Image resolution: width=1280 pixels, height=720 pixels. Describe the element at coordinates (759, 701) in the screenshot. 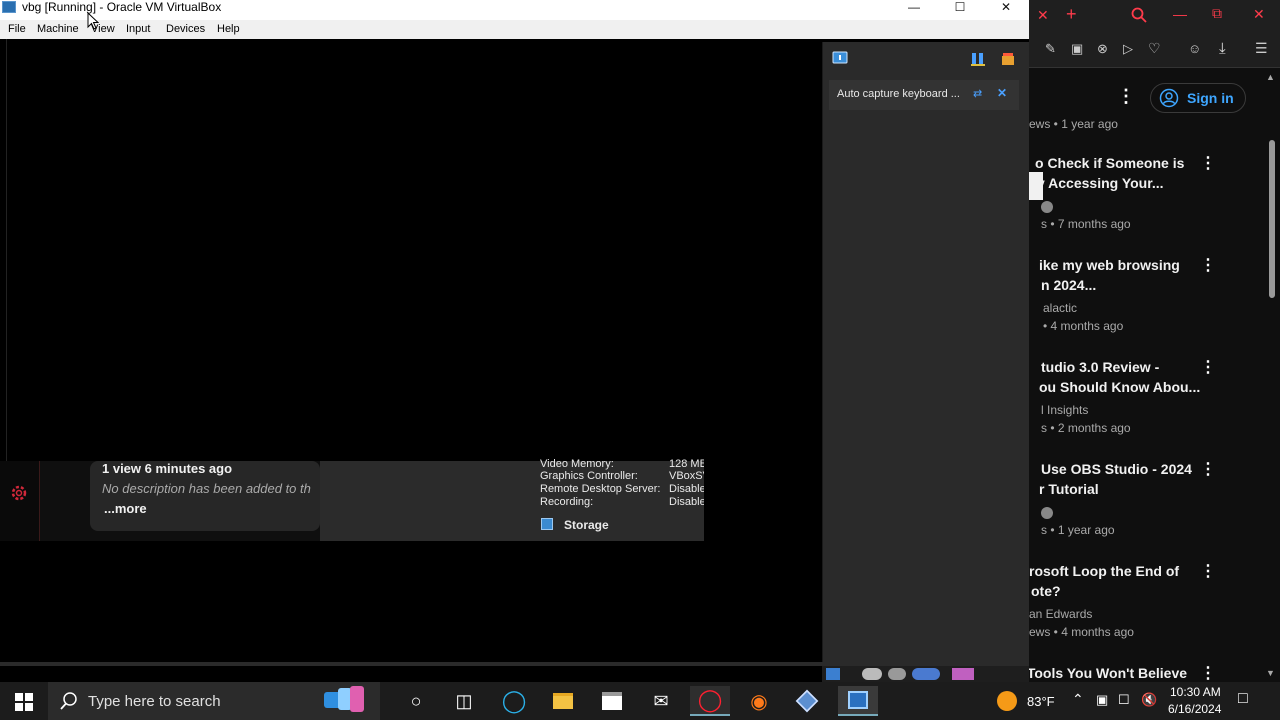

I see `firefox-icon: ◉` at that location.